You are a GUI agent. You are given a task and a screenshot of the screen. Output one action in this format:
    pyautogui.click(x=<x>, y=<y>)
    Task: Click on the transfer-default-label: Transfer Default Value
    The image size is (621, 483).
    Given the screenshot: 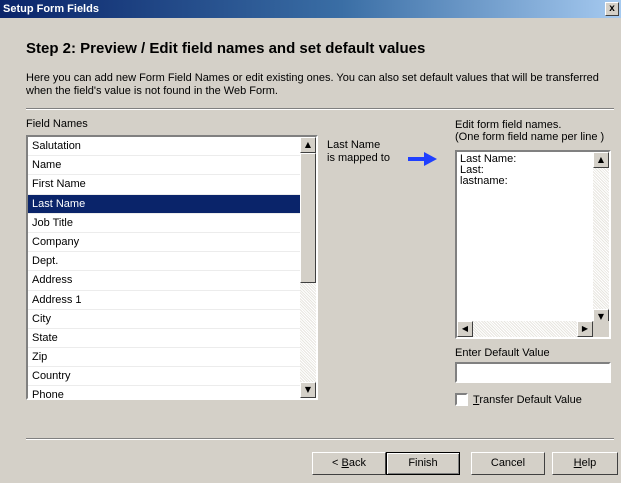 What is the action you would take?
    pyautogui.click(x=527, y=400)
    